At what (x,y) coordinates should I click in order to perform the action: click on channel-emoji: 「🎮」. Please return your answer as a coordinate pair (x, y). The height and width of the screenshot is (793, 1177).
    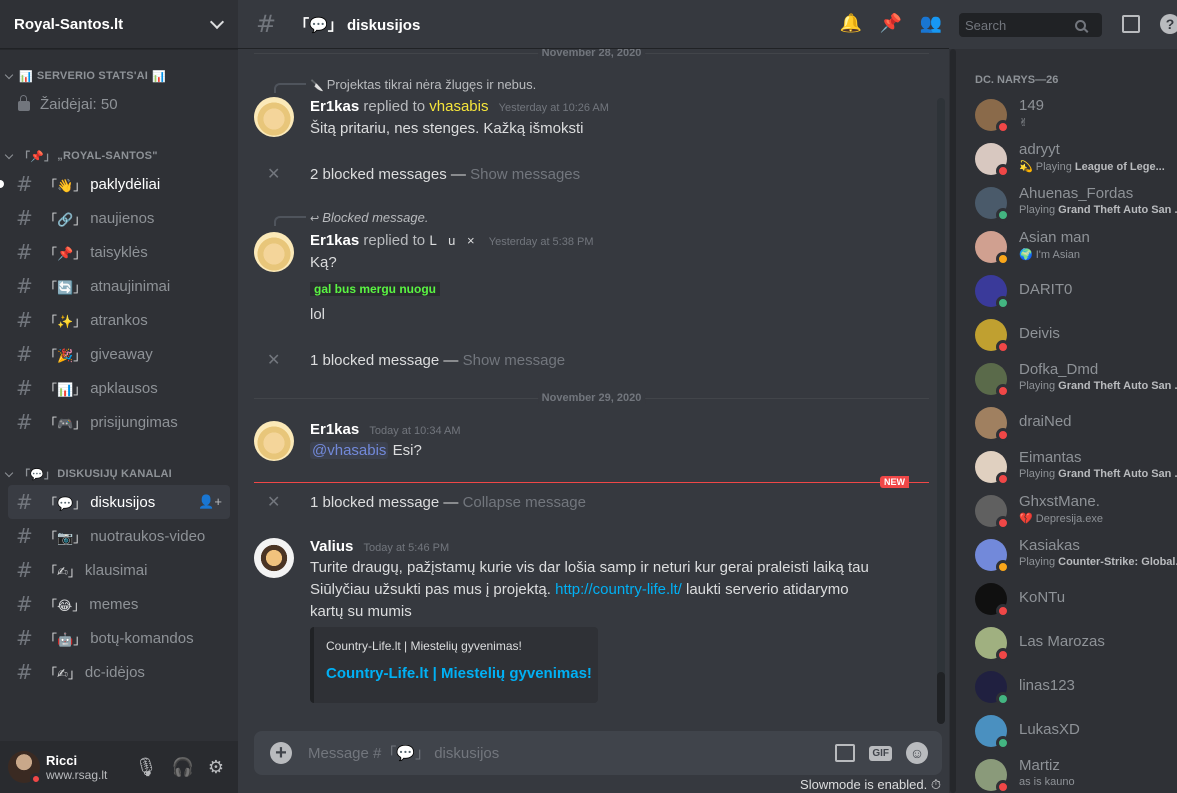
    Looking at the image, I should click on (65, 423).